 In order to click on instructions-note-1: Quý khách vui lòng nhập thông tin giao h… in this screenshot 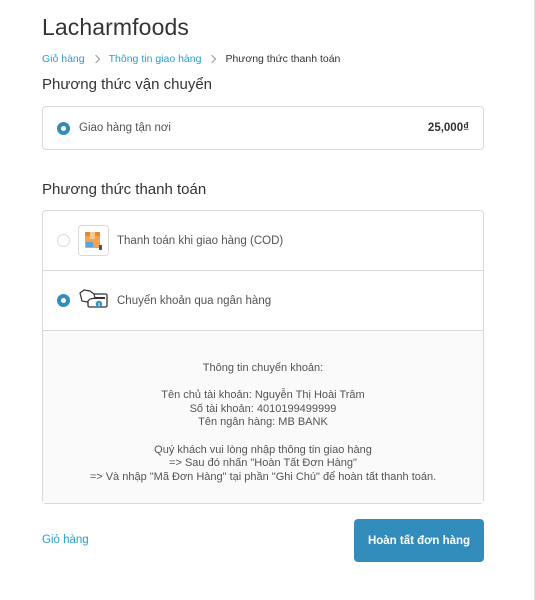, I will do `click(263, 449)`.